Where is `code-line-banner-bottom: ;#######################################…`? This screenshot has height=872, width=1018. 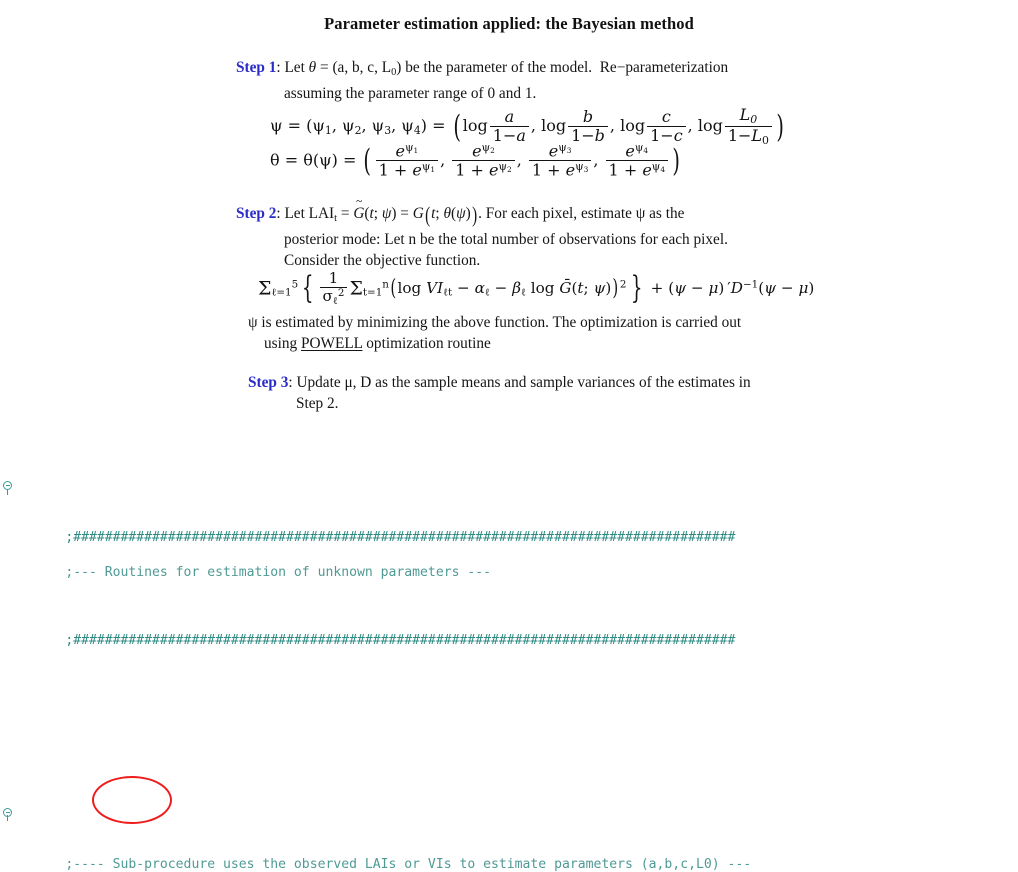 code-line-banner-bottom: ;#######################################… is located at coordinates (509, 631).